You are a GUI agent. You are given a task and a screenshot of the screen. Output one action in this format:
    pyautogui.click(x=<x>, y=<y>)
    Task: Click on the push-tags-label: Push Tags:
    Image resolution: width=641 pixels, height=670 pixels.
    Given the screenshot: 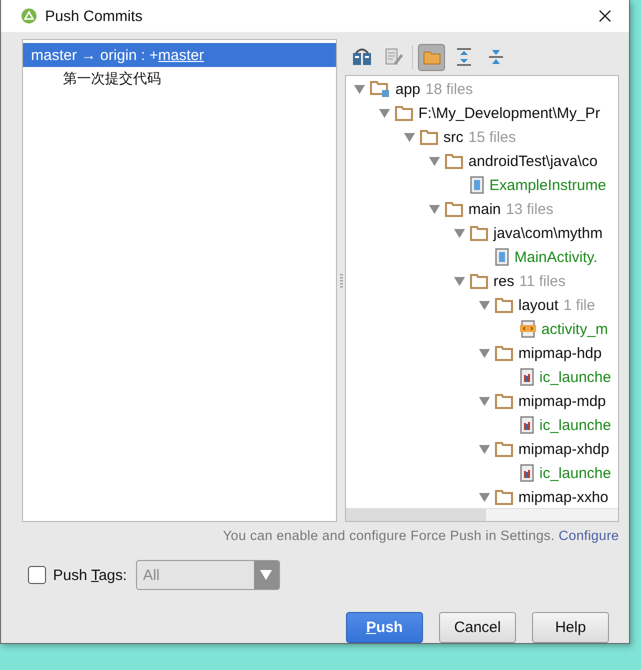 What is the action you would take?
    pyautogui.click(x=90, y=575)
    